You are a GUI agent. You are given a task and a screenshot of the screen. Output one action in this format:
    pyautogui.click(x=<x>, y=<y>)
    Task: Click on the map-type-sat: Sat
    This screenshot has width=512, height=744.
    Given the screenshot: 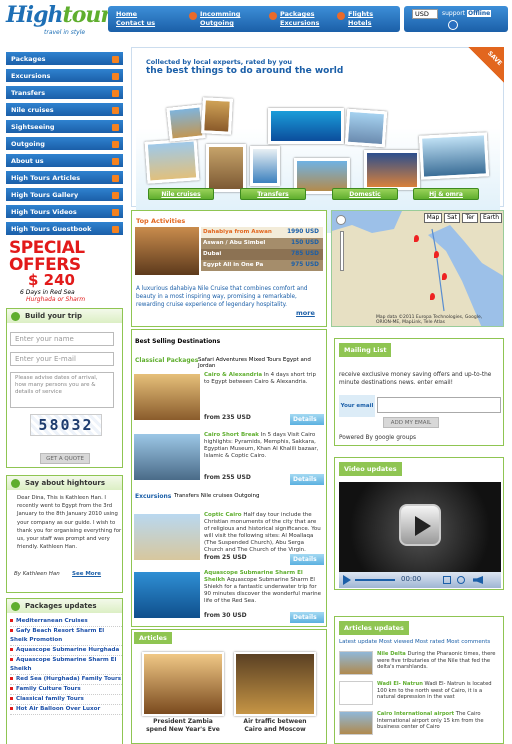 What is the action you would take?
    pyautogui.click(x=452, y=218)
    